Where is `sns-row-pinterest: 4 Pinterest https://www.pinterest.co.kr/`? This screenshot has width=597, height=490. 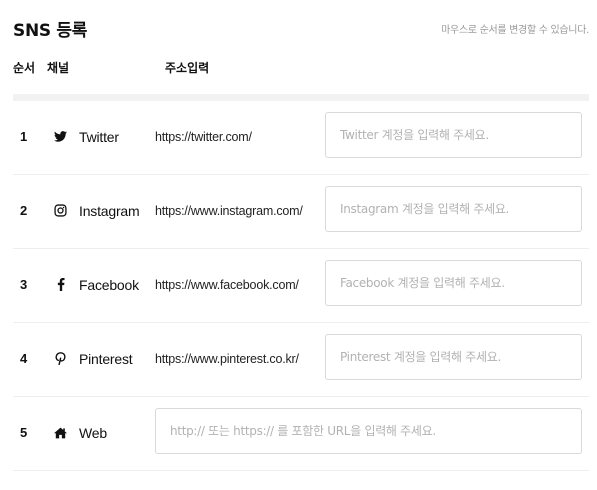 sns-row-pinterest: 4 Pinterest https://www.pinterest.co.kr/ is located at coordinates (301, 360).